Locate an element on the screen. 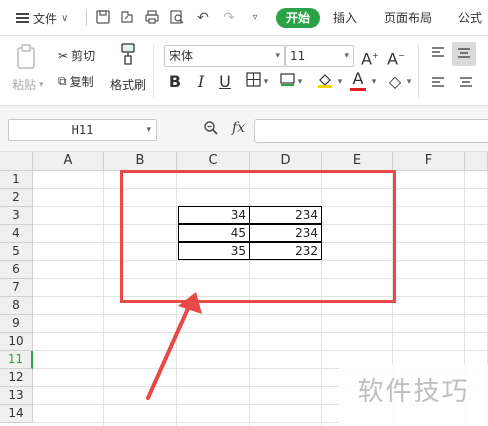 Image resolution: width=488 pixels, height=426 pixels. paste-button: 粘贴 ▾ is located at coordinates (28, 84).